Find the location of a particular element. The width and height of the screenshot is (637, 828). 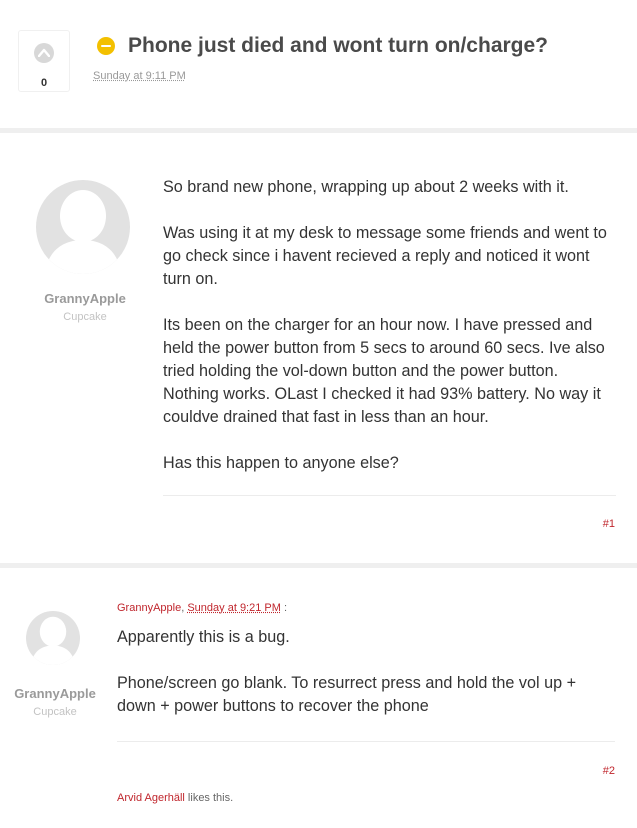

title-row: Phone just died and wont turn on/charge? is located at coordinates (322, 46).